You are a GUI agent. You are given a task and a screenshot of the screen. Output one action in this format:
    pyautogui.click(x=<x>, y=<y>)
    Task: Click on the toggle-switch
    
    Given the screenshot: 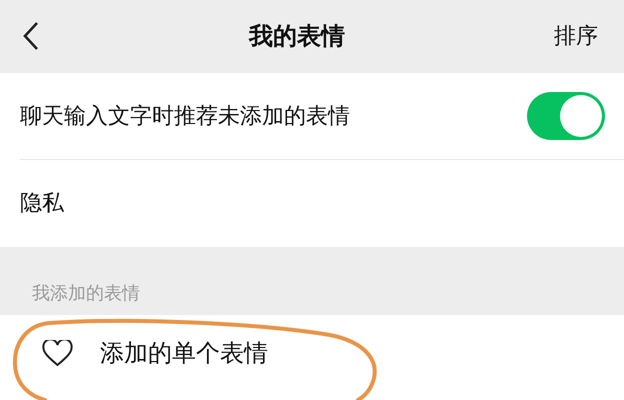 What is the action you would take?
    pyautogui.click(x=566, y=116)
    